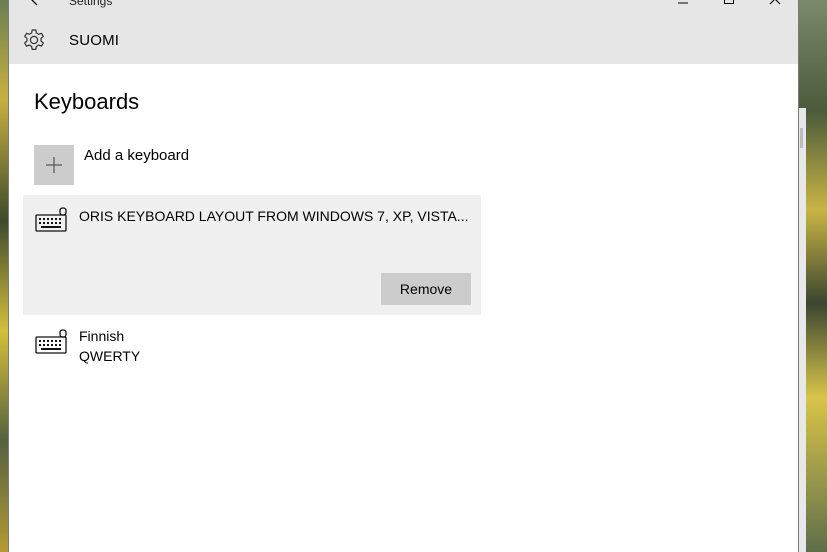 The image size is (827, 552). Describe the element at coordinates (252, 345) in the screenshot. I see `keyboard-list-item-finnish: Finnish QWERTY` at that location.